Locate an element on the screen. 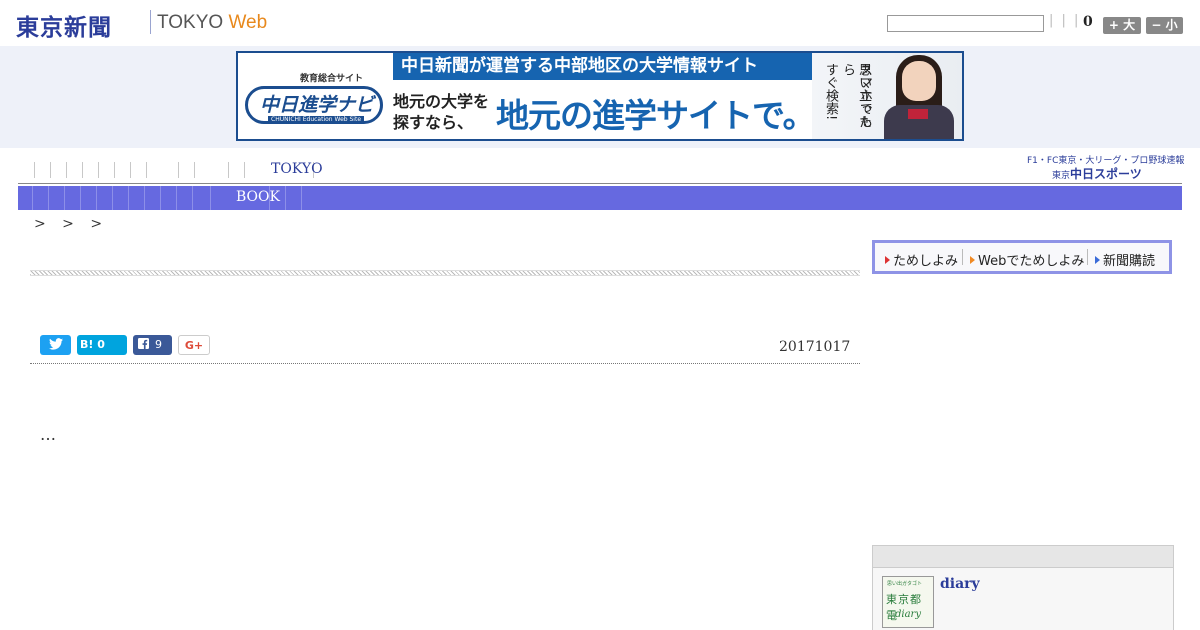 The width and height of the screenshot is (1200, 630). hatena-bookmark-button: B! 0 is located at coordinates (102, 345).